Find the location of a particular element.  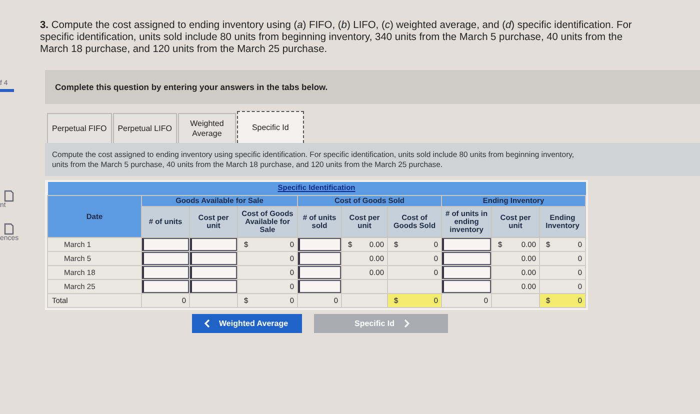

tab: Weighted Average is located at coordinates (207, 128).